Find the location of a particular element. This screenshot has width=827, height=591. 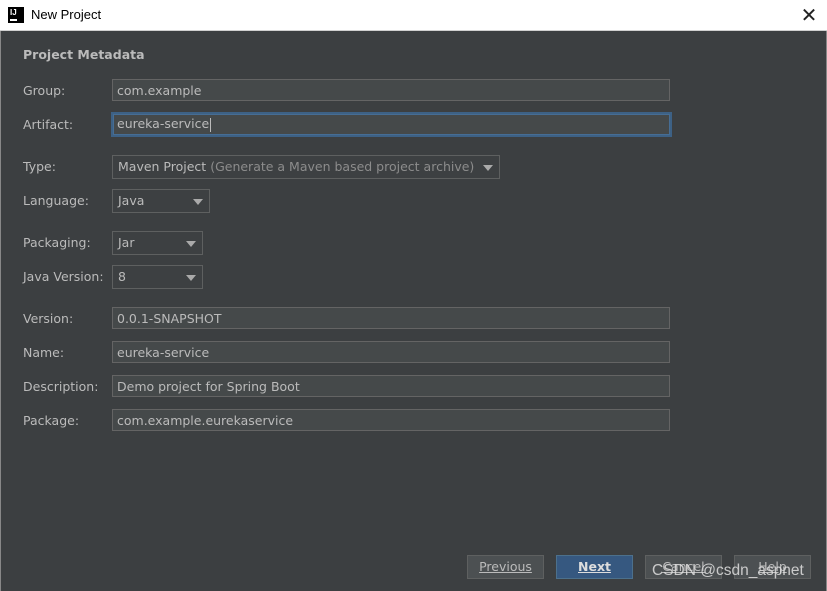

language-dropdown: Java is located at coordinates (161, 201).